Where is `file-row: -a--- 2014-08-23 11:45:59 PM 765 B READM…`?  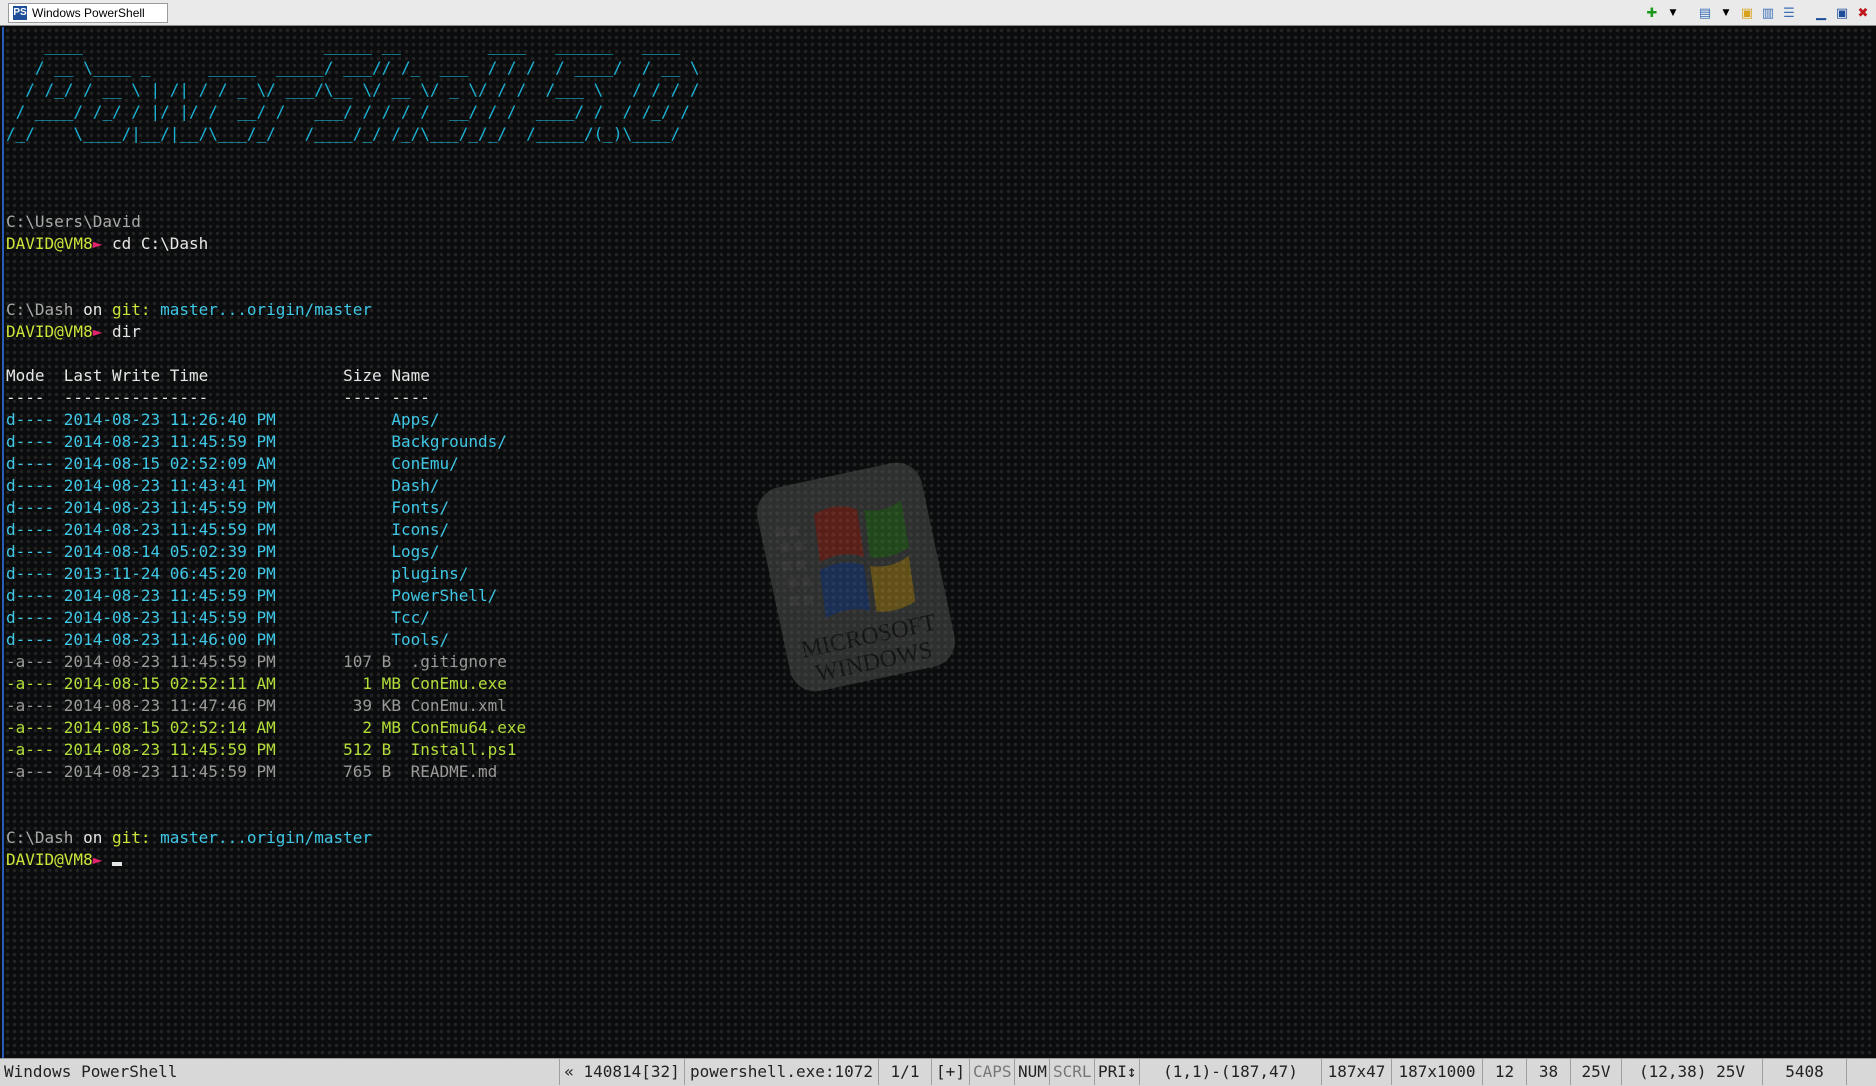 file-row: -a--- 2014-08-23 11:45:59 PM 765 B READM… is located at coordinates (252, 771).